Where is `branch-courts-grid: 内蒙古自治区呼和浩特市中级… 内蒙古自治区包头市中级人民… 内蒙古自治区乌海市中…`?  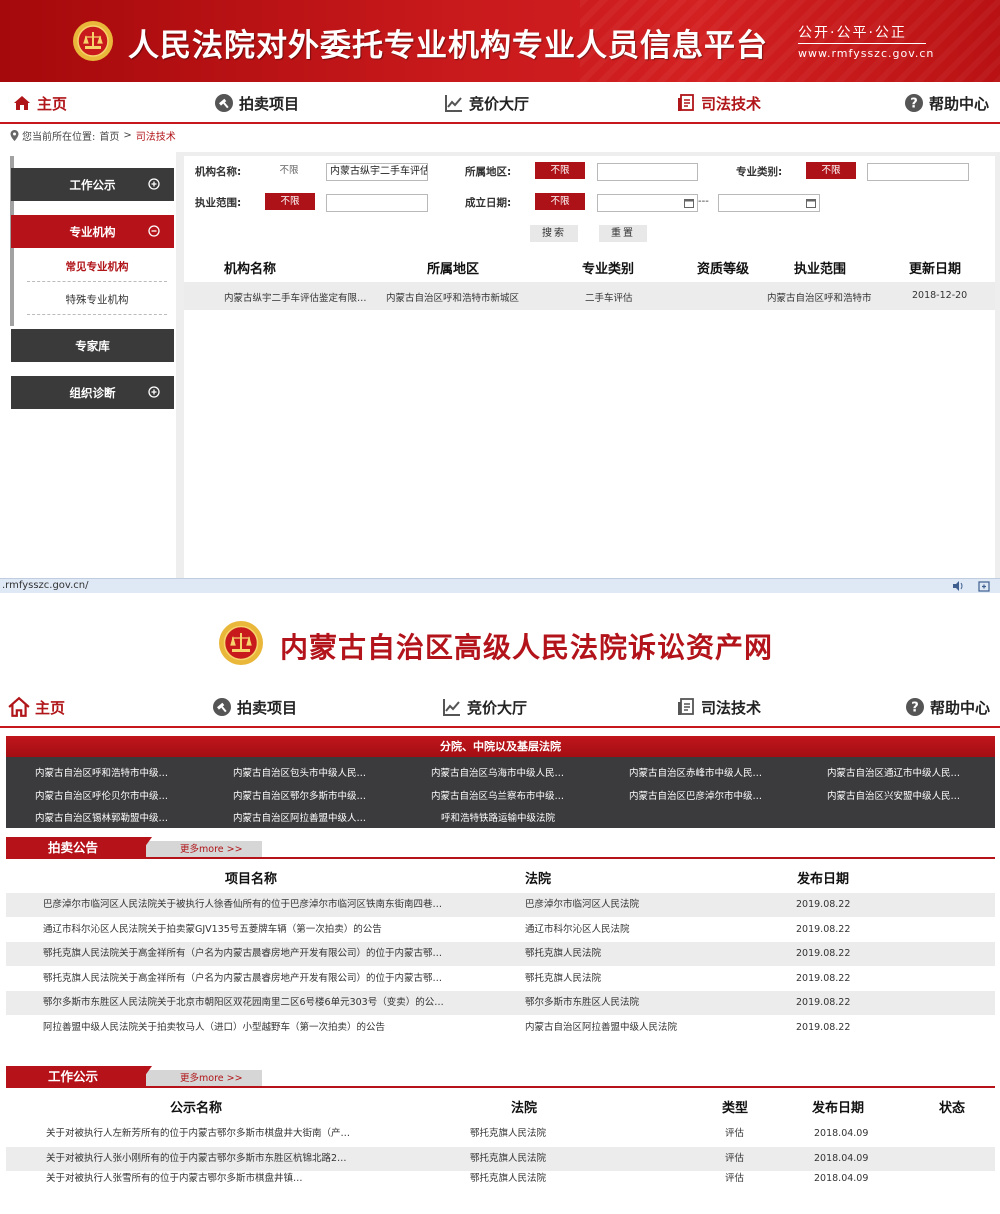 branch-courts-grid: 内蒙古自治区呼和浩特市中级… 内蒙古自治区包头市中级人民… 内蒙古自治区乌海市中… is located at coordinates (500, 792).